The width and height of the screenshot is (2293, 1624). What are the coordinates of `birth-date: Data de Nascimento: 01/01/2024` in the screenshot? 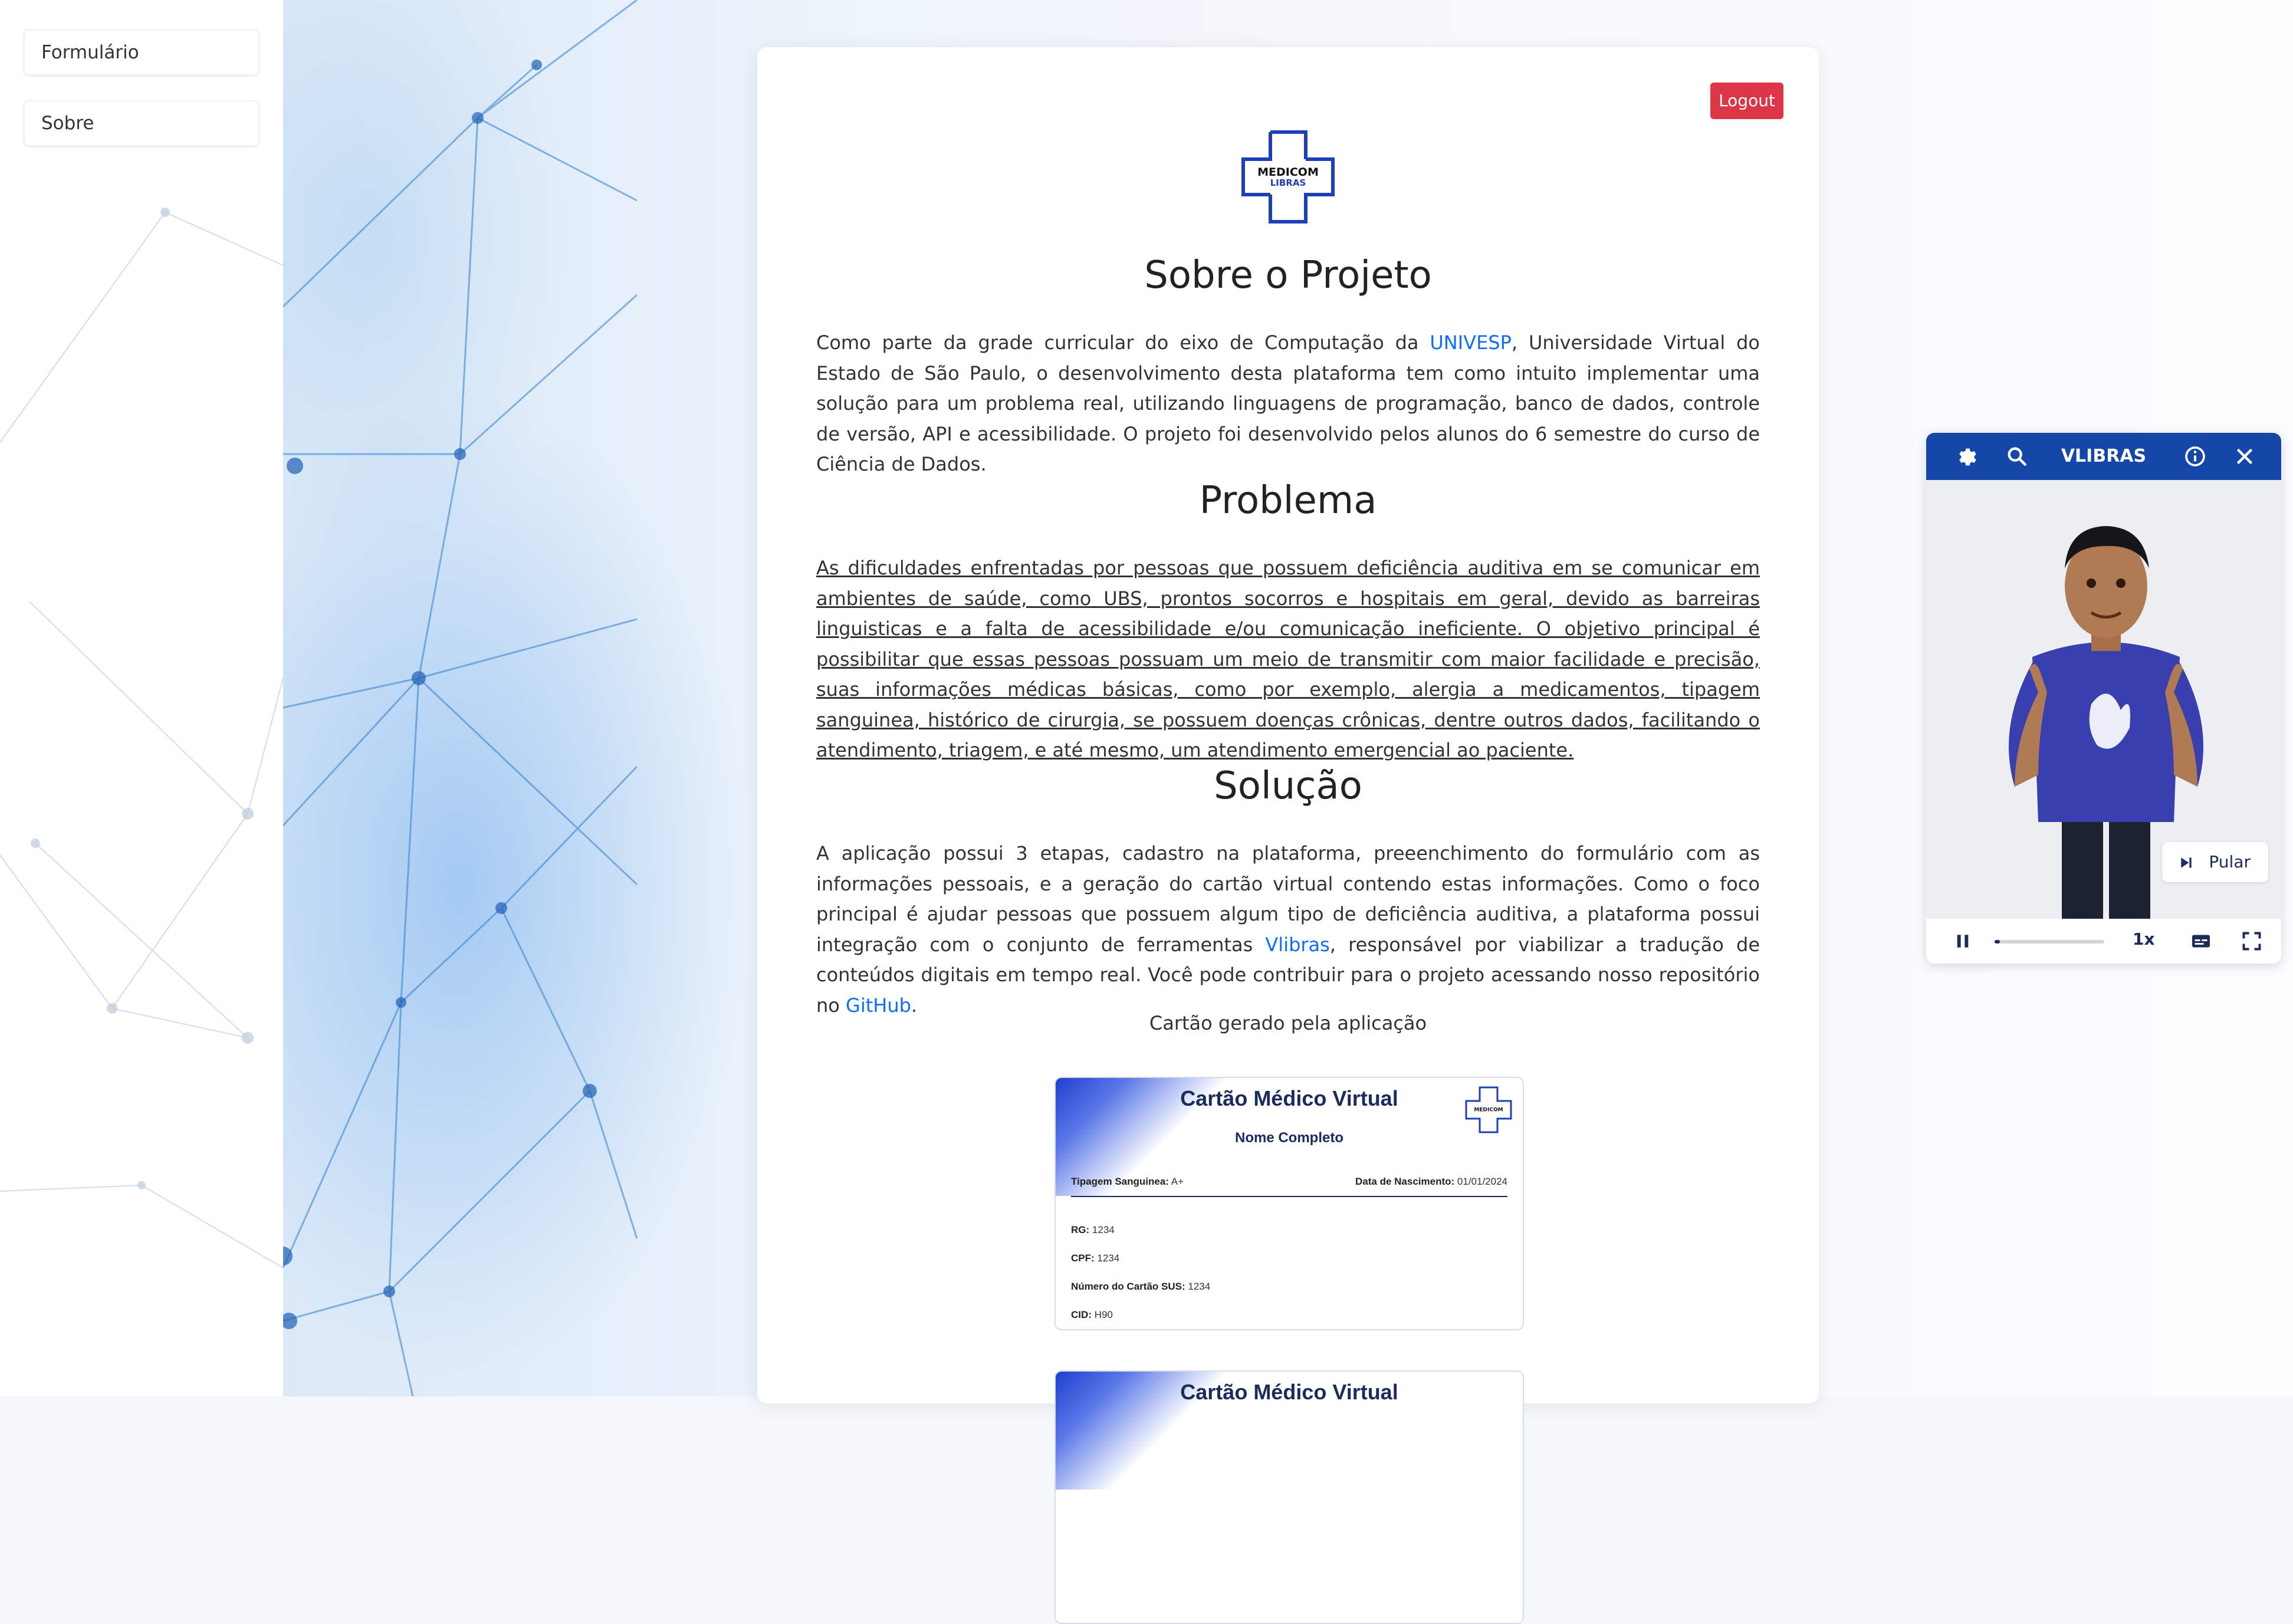 It's located at (1431, 1181).